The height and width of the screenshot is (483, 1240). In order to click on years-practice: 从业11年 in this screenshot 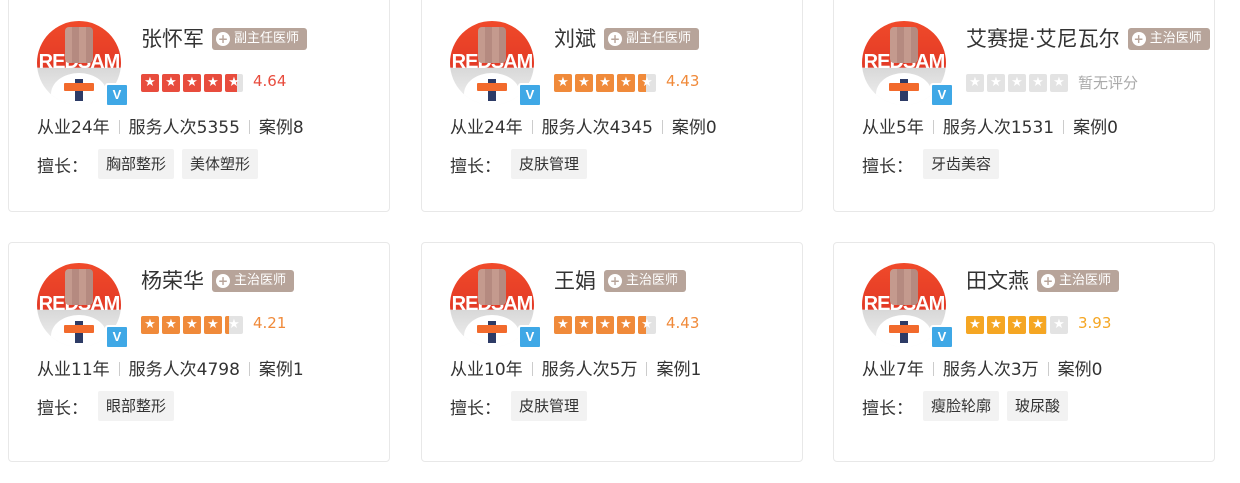, I will do `click(73, 370)`.